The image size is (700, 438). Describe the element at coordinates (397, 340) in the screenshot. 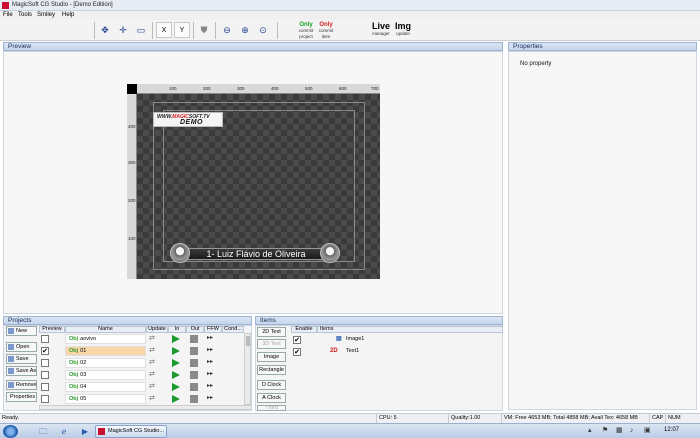

I see `list-item: ✔ ▤ Image1` at that location.